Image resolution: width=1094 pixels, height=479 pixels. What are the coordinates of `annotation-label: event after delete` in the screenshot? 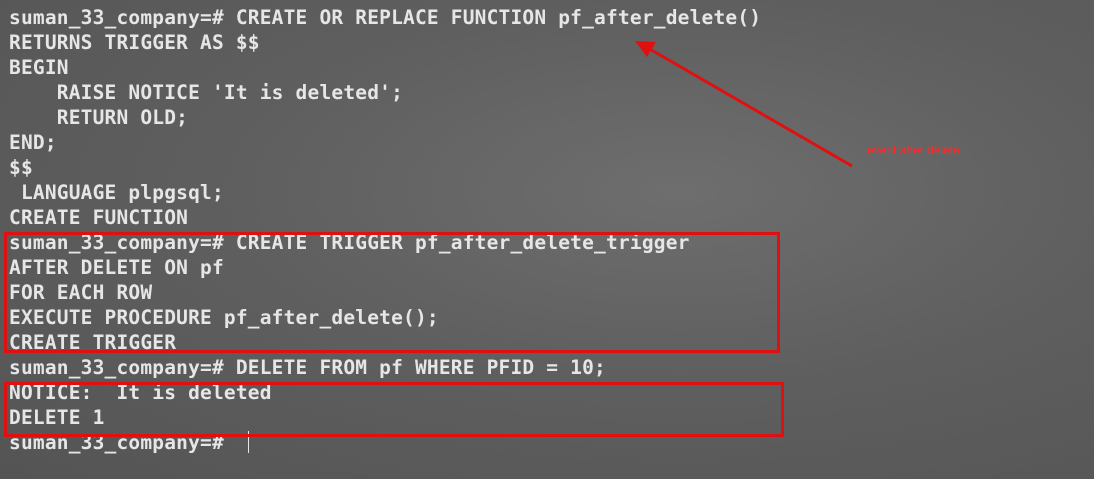 It's located at (913, 150).